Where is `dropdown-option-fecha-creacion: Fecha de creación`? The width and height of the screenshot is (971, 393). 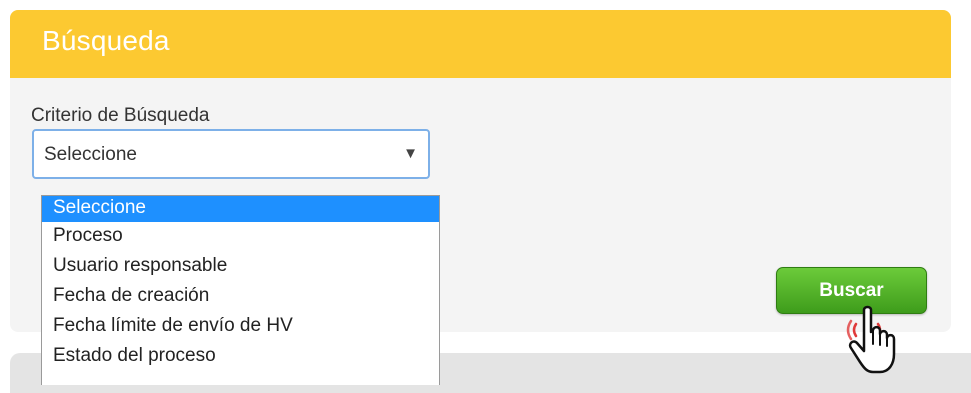 dropdown-option-fecha-creacion: Fecha de creación is located at coordinates (240, 297).